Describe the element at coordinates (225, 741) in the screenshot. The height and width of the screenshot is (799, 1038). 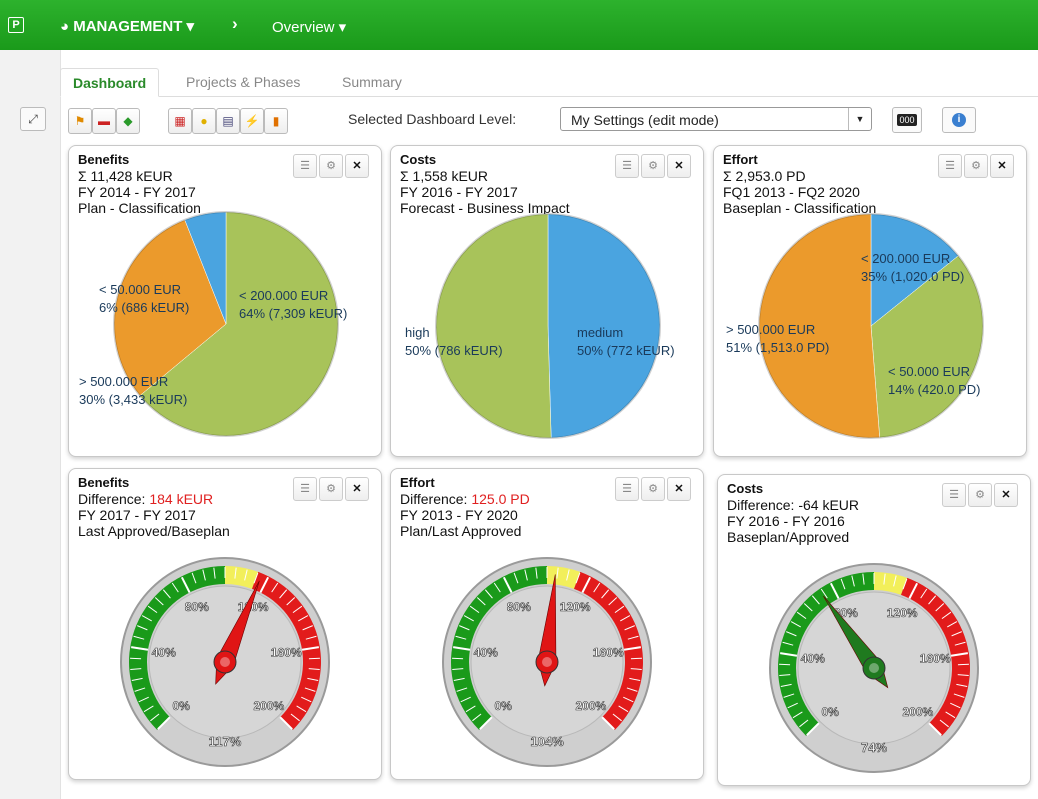
I see `gauge-value-label: 117%` at that location.